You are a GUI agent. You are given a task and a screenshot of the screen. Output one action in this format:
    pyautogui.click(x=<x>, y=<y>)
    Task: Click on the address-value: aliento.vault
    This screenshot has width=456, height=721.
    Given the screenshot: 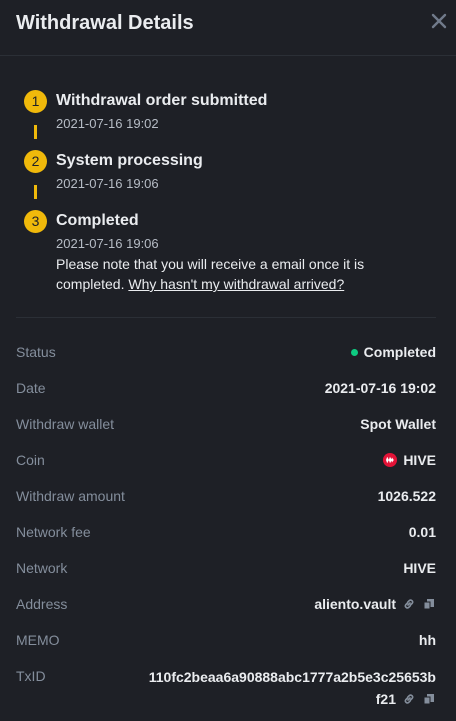 What is the action you would take?
    pyautogui.click(x=375, y=604)
    